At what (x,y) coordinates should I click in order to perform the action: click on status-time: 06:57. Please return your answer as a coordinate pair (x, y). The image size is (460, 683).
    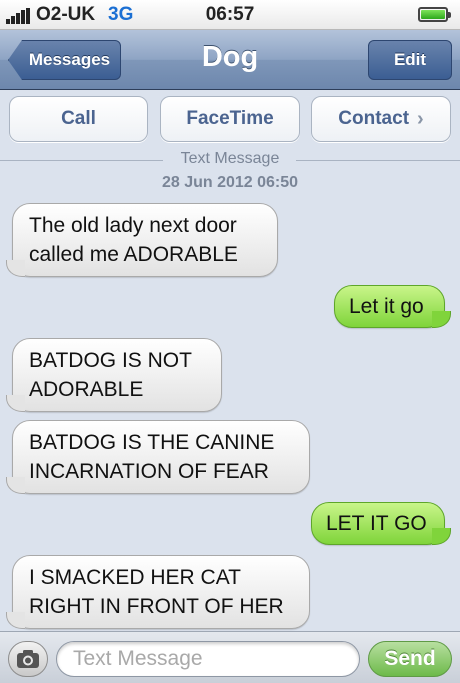
    Looking at the image, I should click on (230, 14).